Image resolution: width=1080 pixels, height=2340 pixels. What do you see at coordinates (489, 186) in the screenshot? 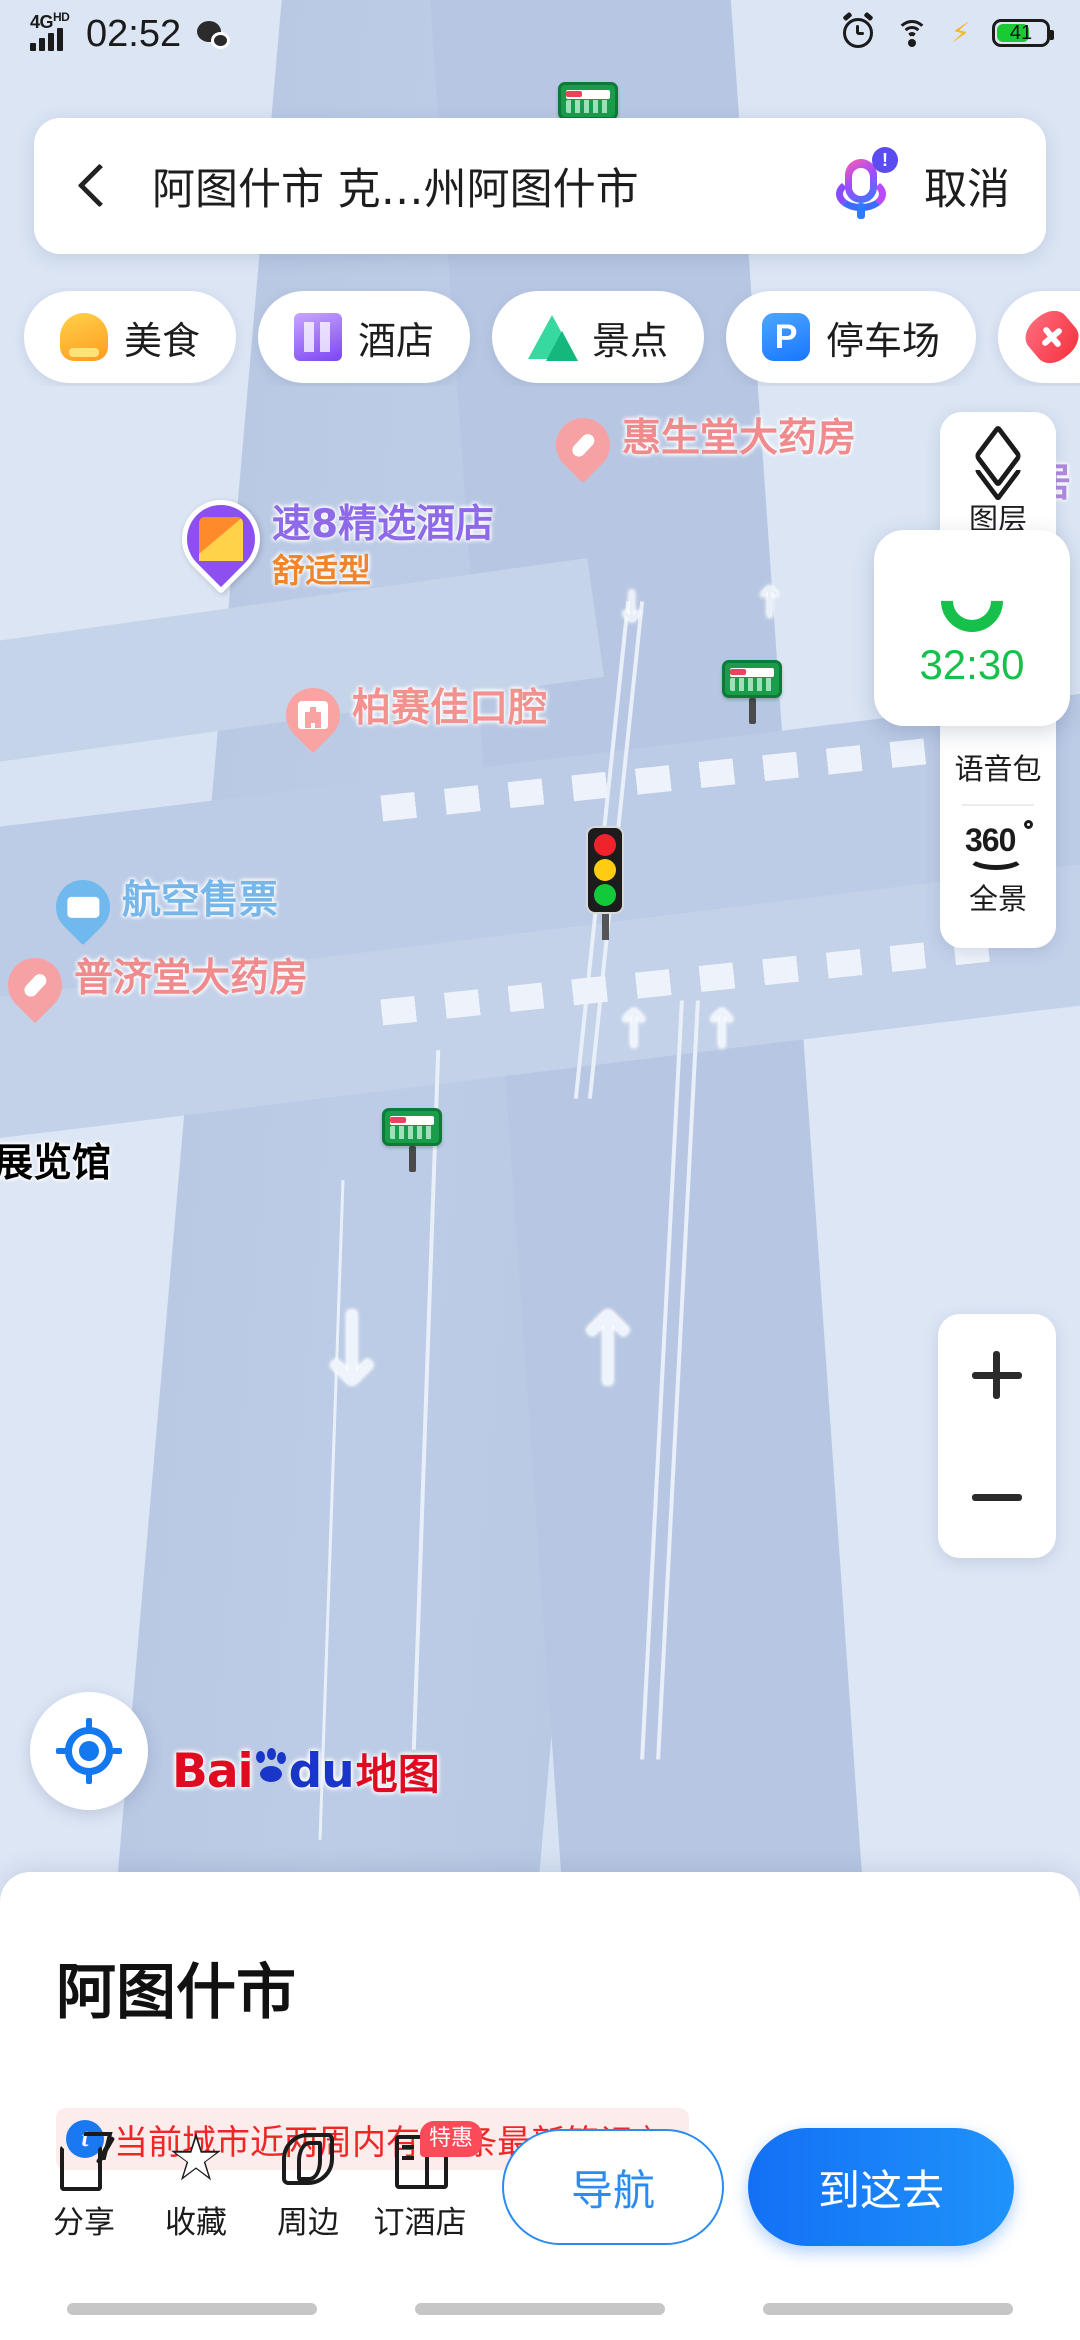
I see `search-input: 阿图什市 克…州阿图什市` at bounding box center [489, 186].